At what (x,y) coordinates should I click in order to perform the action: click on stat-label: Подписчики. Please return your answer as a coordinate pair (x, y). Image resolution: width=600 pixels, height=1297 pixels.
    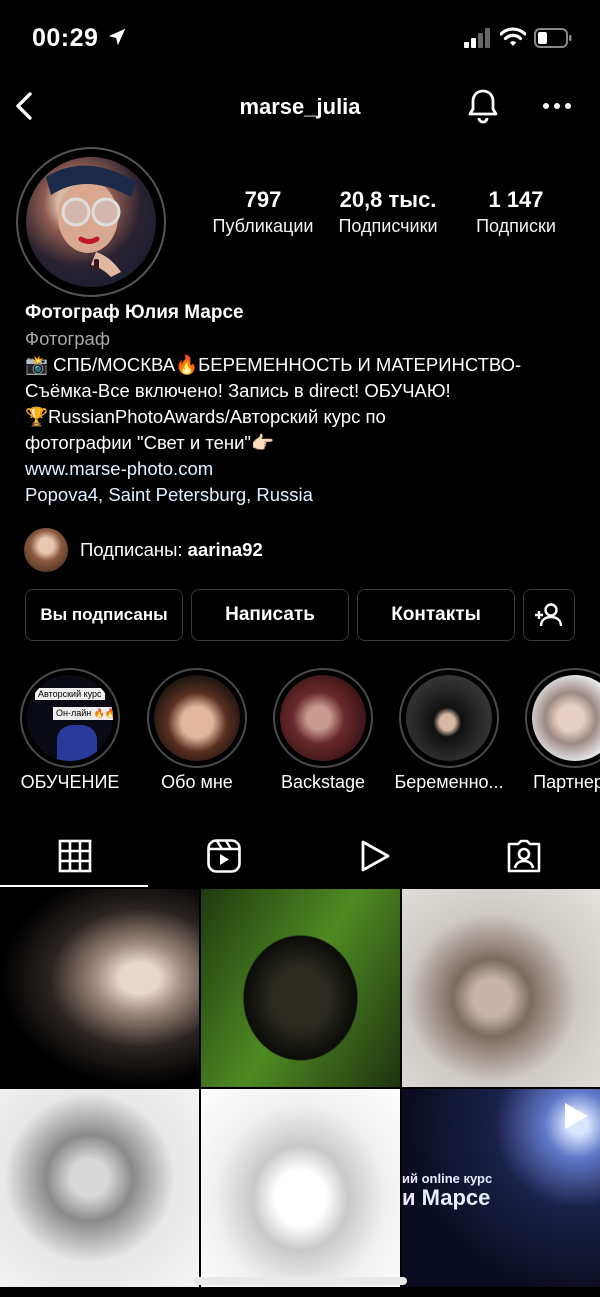
    Looking at the image, I should click on (388, 226).